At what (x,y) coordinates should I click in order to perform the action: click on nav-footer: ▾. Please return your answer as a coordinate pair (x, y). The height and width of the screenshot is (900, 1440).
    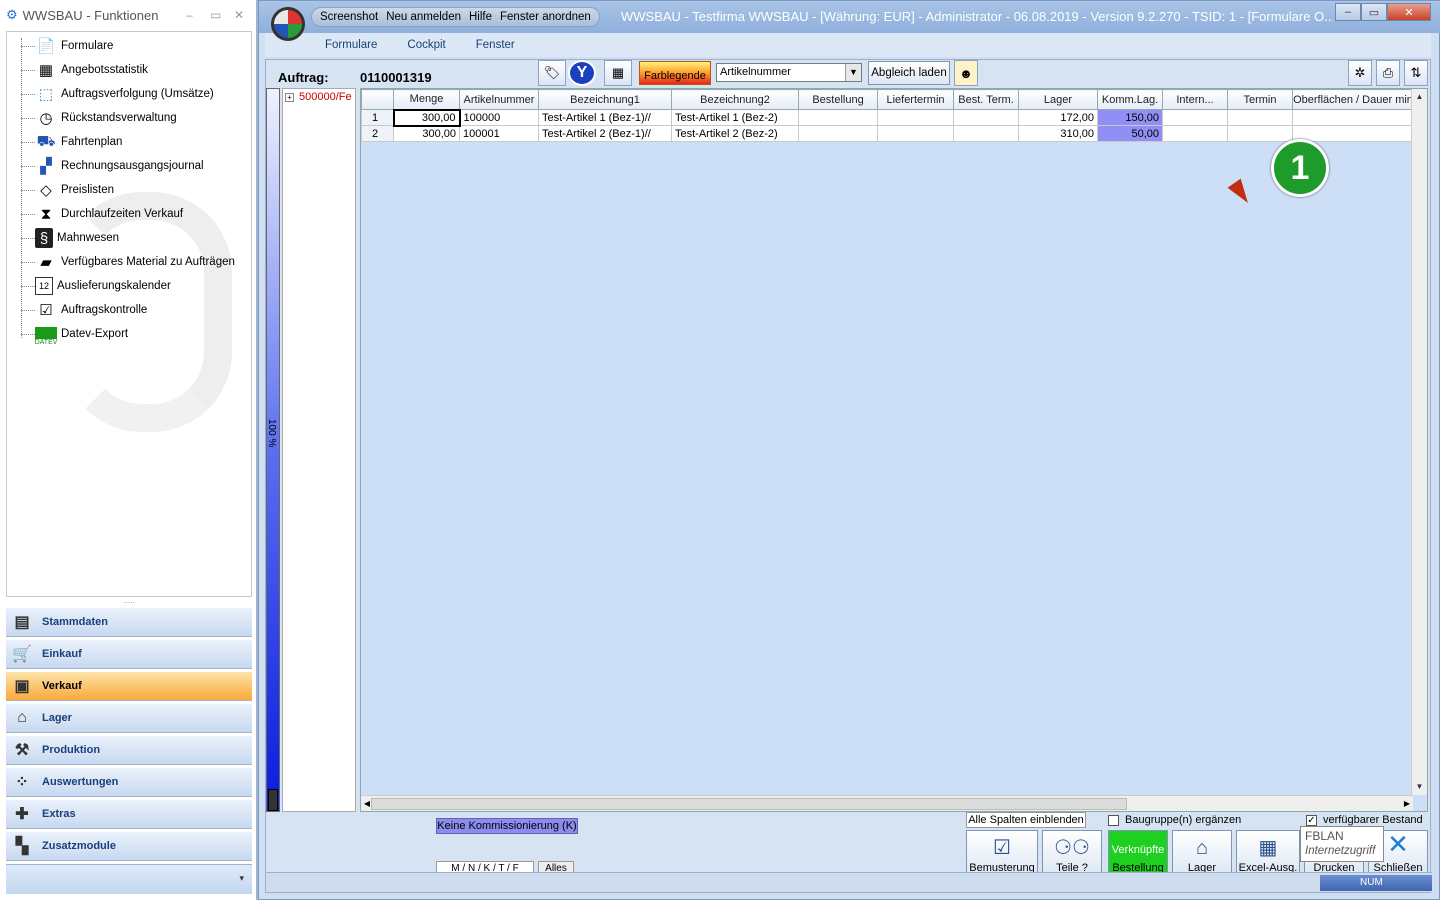
    Looking at the image, I should click on (129, 879).